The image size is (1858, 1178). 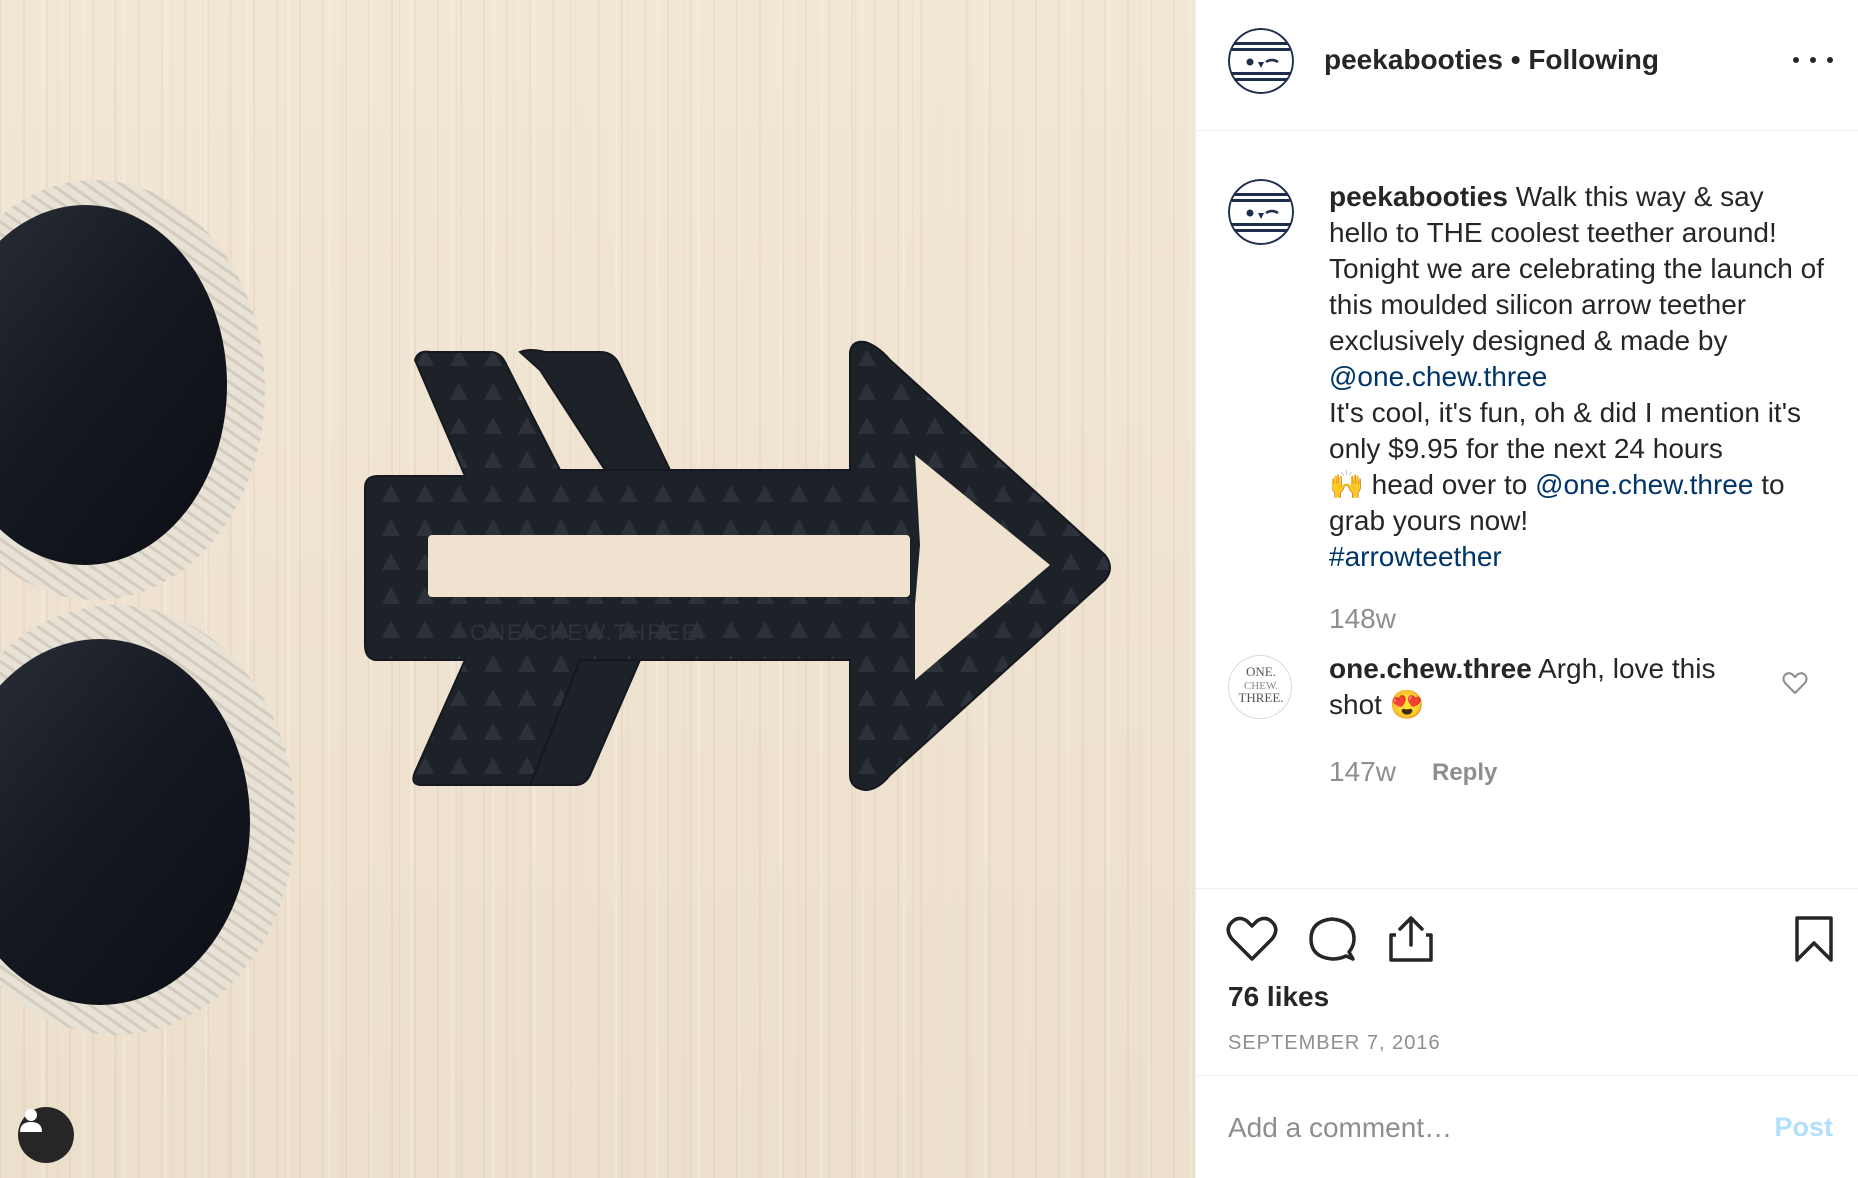 I want to click on post-header: peekabooties • Following, so click(x=1527, y=65).